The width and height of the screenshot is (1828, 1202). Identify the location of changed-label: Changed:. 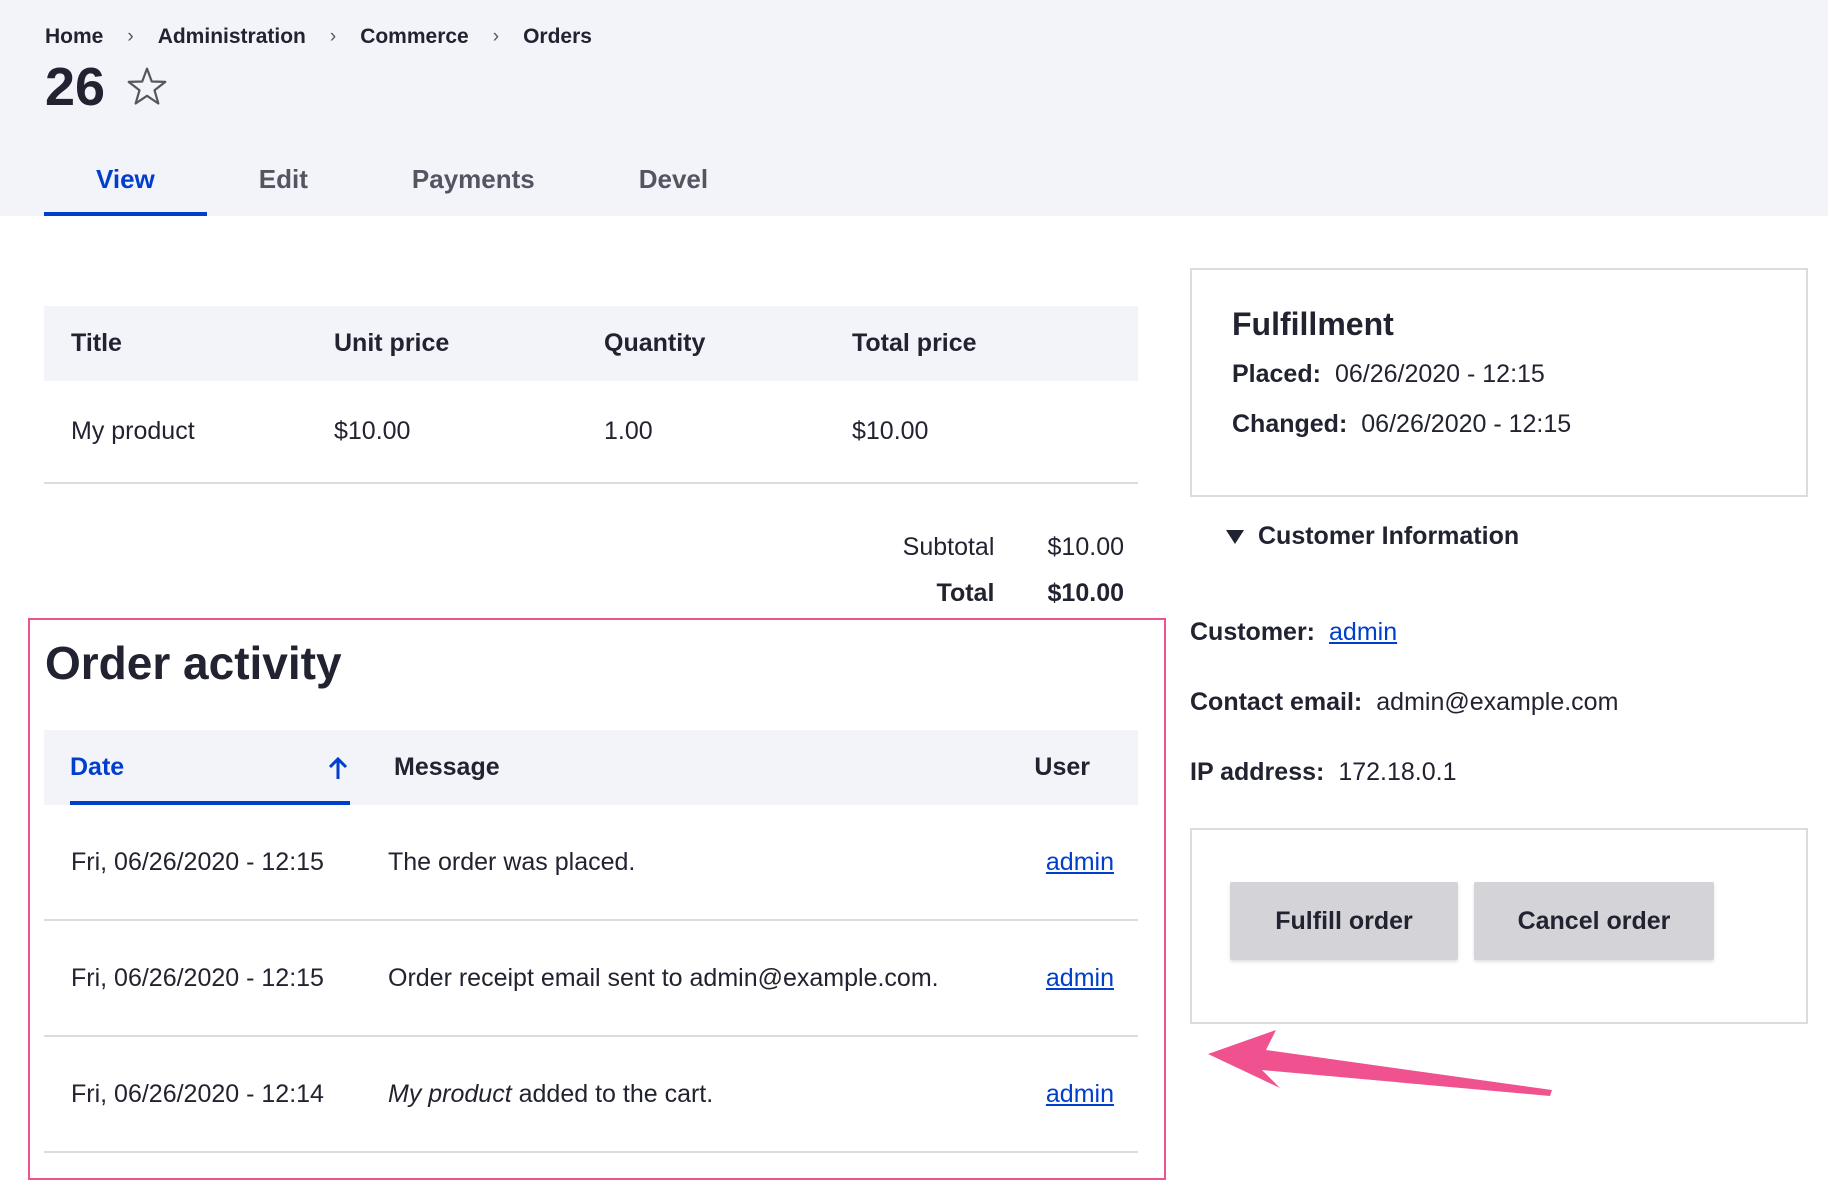
(1290, 424).